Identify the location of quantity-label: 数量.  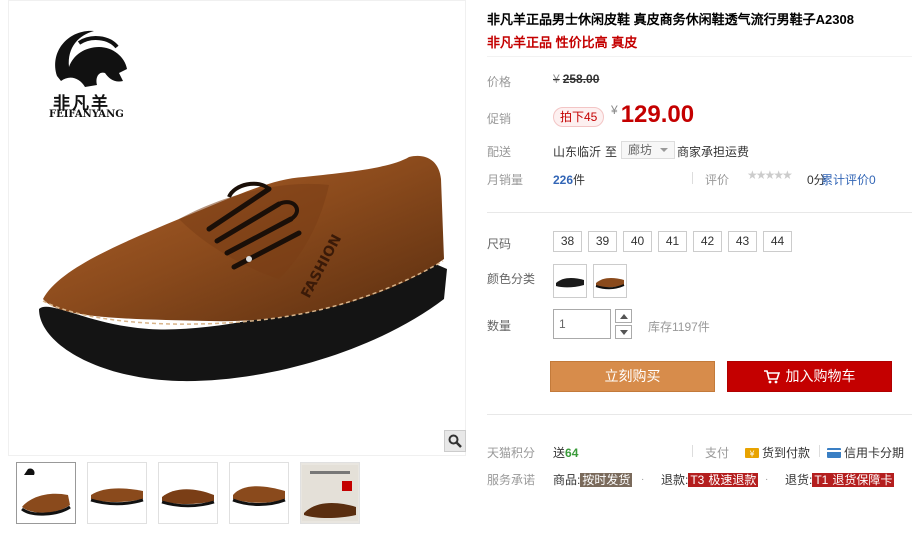
(499, 326).